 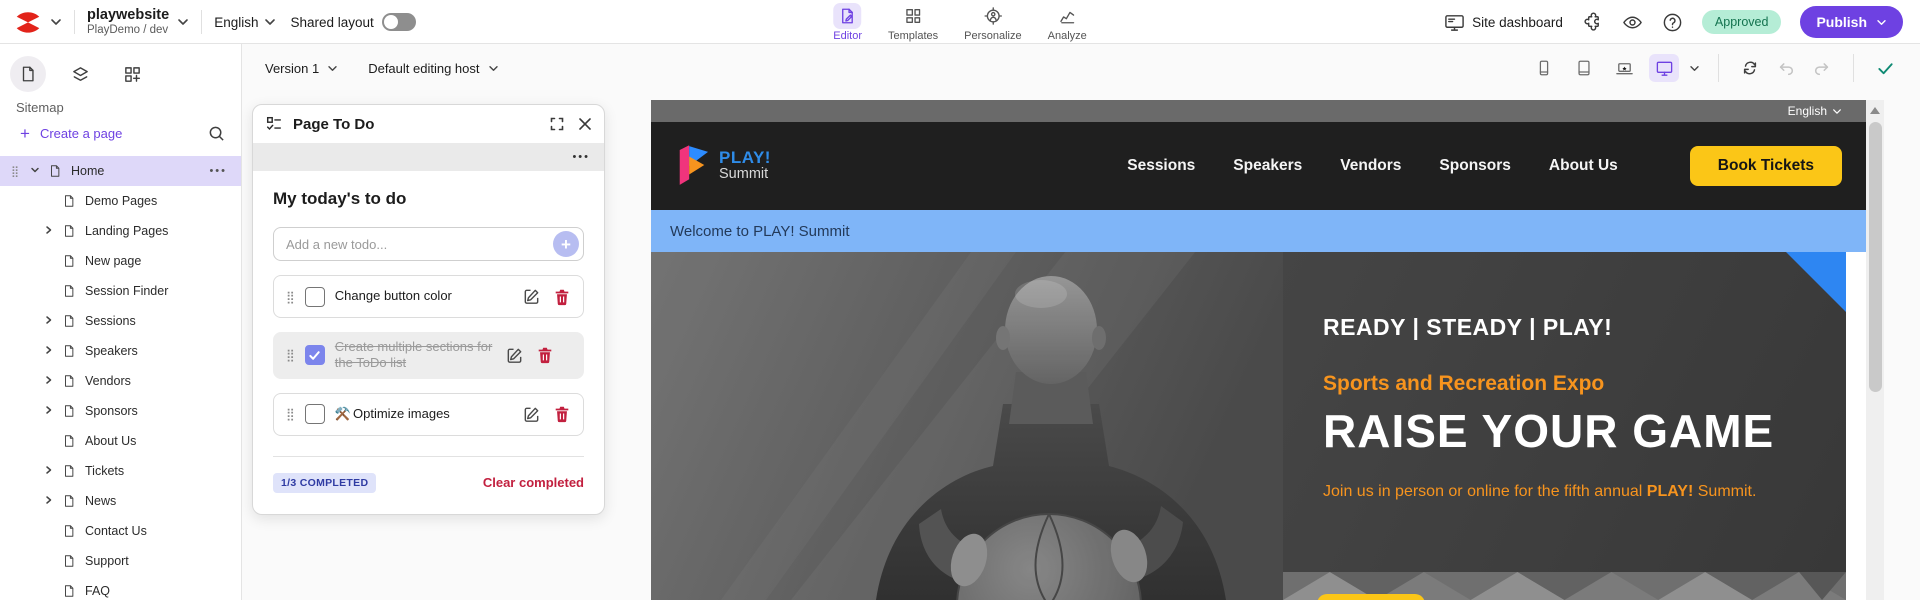 I want to click on expand-icon, so click(x=557, y=124).